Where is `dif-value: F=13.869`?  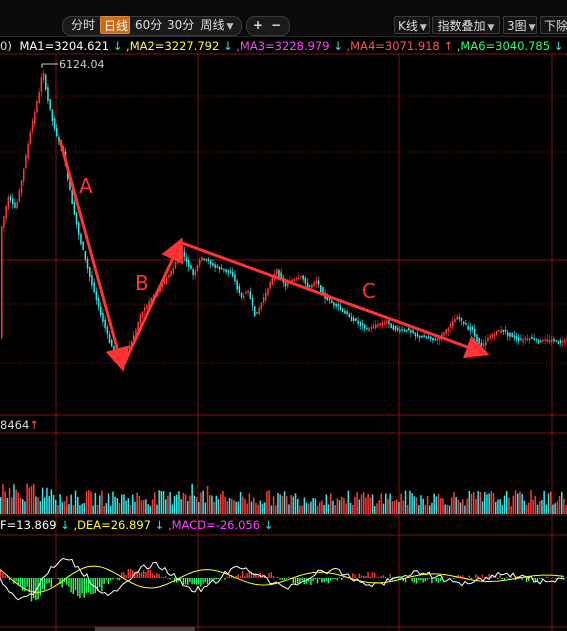
dif-value: F=13.869 is located at coordinates (28, 525).